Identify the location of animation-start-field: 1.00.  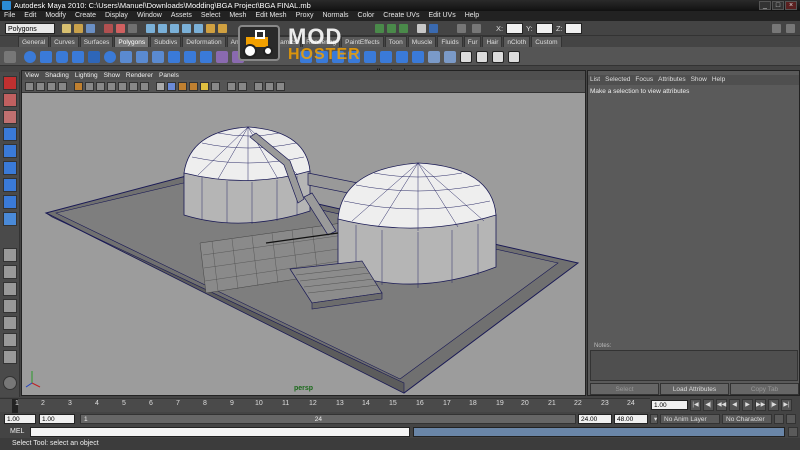
(20, 419).